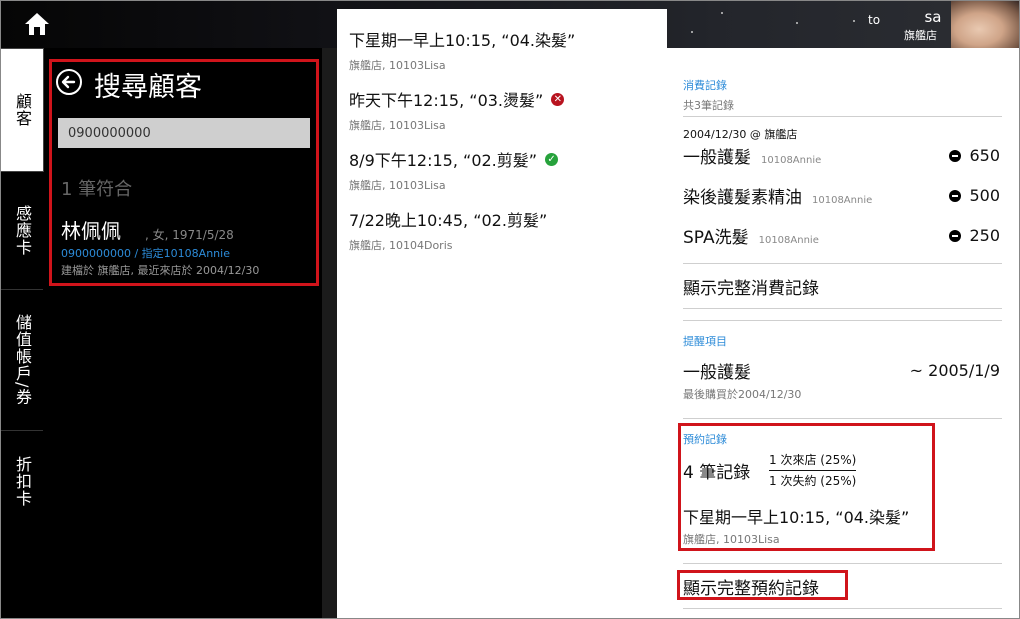 The image size is (1020, 619). I want to click on user-prefix: to, so click(874, 20).